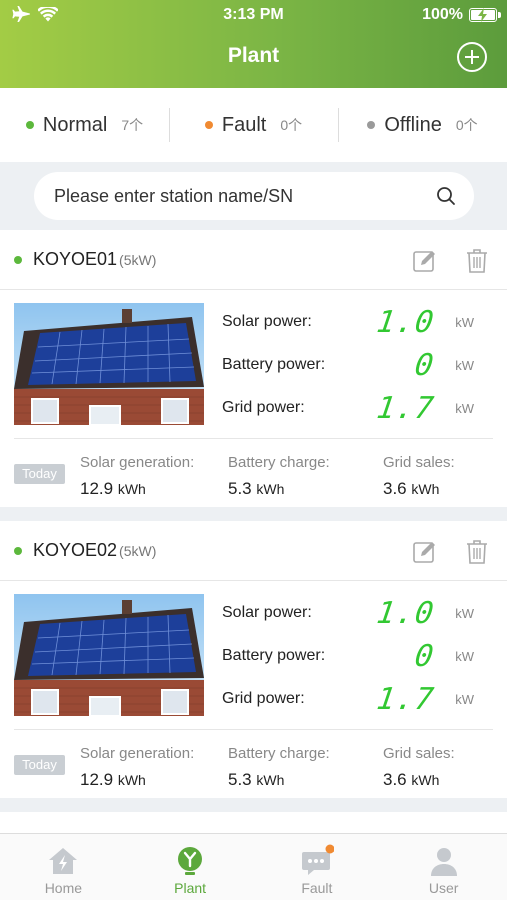 The image size is (507, 900). Describe the element at coordinates (63, 888) in the screenshot. I see `tab-label: Home` at that location.